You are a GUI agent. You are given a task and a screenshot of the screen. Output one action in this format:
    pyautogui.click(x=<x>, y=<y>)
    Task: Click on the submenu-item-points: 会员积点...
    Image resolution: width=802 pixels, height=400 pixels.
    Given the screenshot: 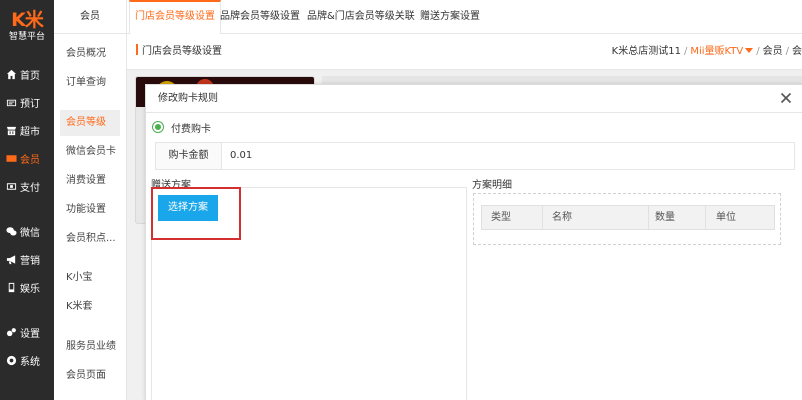 What is the action you would take?
    pyautogui.click(x=90, y=239)
    